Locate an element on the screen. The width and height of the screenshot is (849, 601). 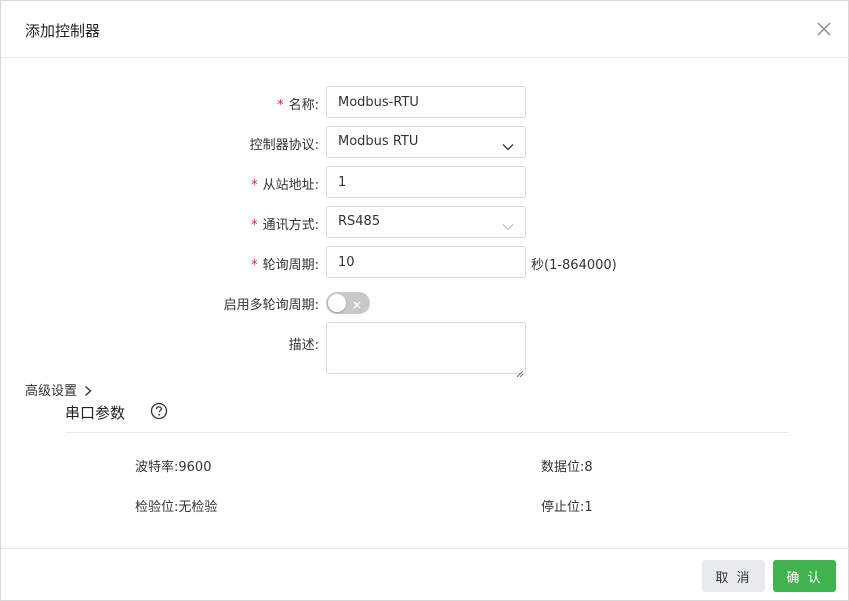
comm-mode-value: RS485 is located at coordinates (359, 221).